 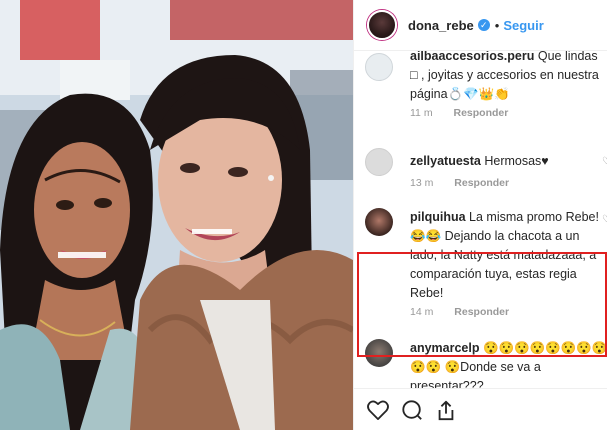 What do you see at coordinates (412, 410) in the screenshot?
I see `comment-bubble-icon` at bounding box center [412, 410].